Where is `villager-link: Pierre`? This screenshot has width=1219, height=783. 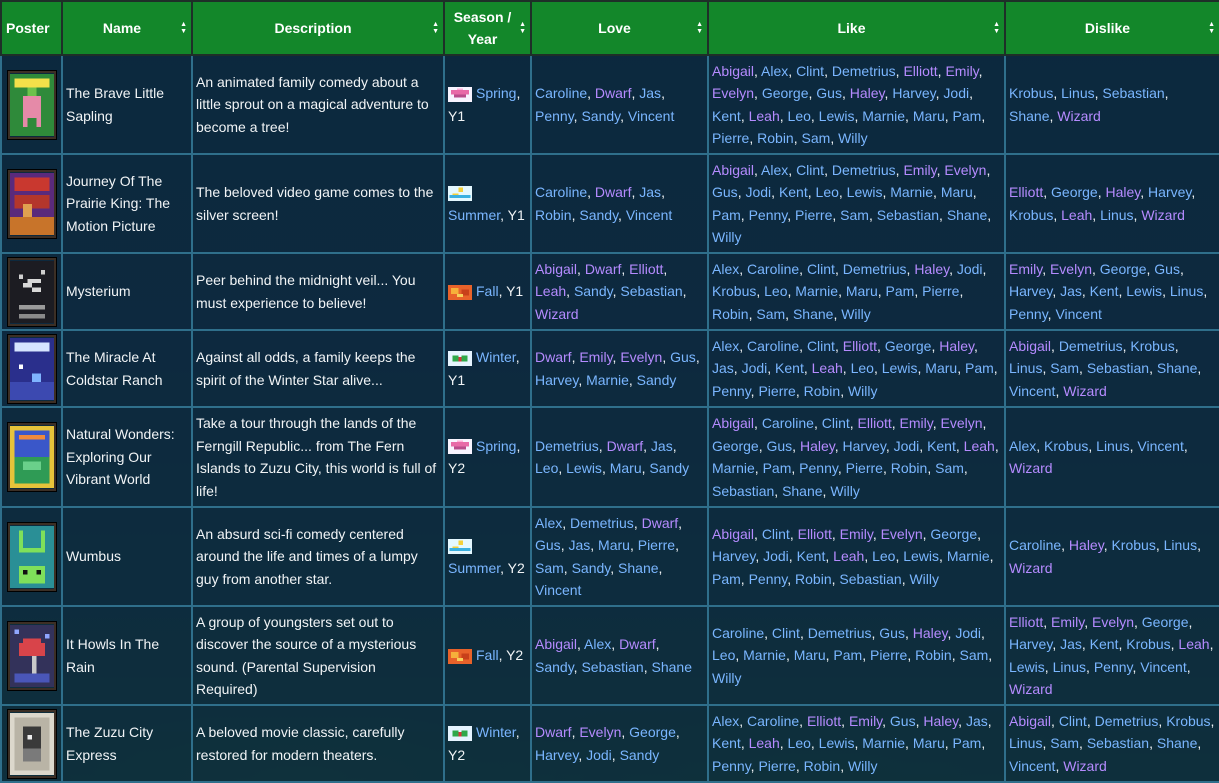 villager-link: Pierre is located at coordinates (656, 545).